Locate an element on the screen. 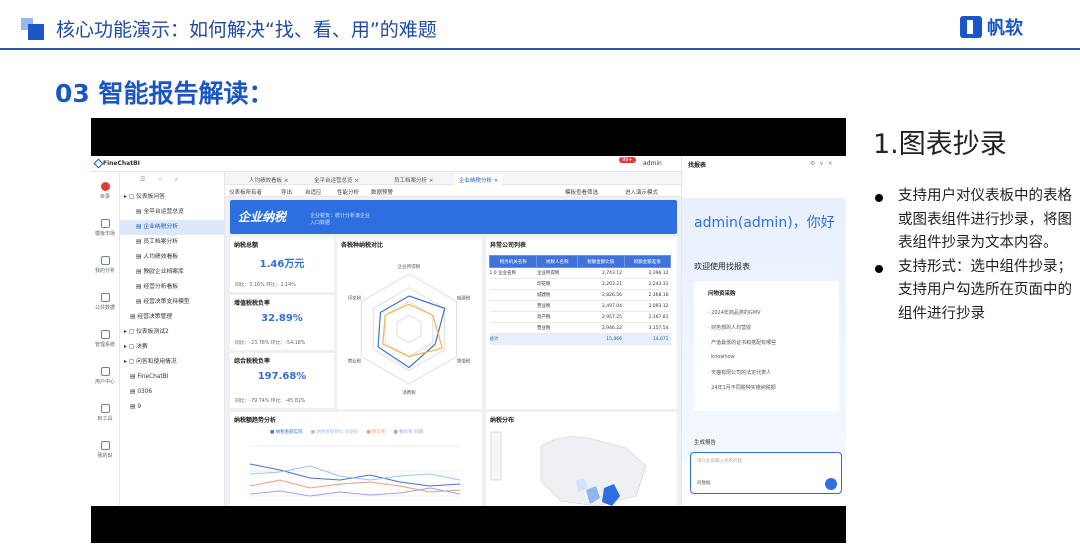 This screenshot has height=555, width=1080. table-row: 营业税 2,946.22 3,157.54 is located at coordinates (580, 328).